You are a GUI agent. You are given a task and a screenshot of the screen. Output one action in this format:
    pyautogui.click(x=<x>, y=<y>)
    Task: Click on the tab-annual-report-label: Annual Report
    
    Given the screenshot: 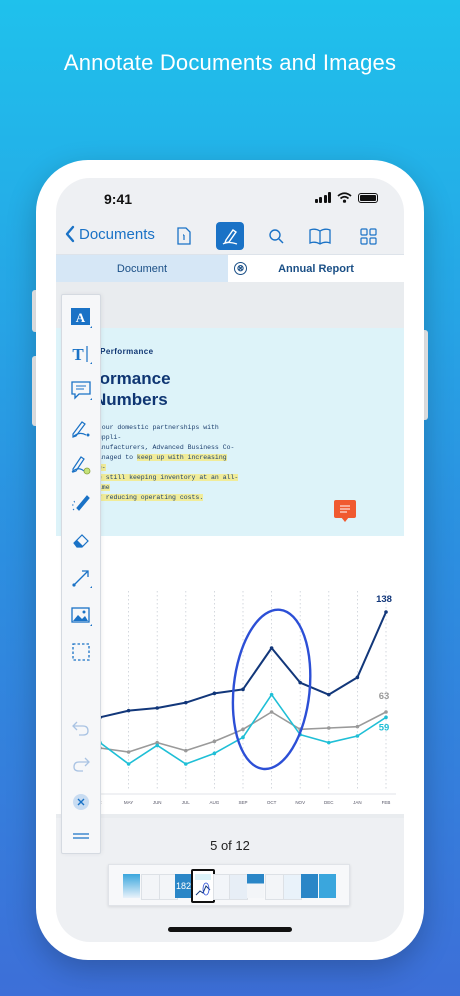 What is the action you would take?
    pyautogui.click(x=316, y=269)
    